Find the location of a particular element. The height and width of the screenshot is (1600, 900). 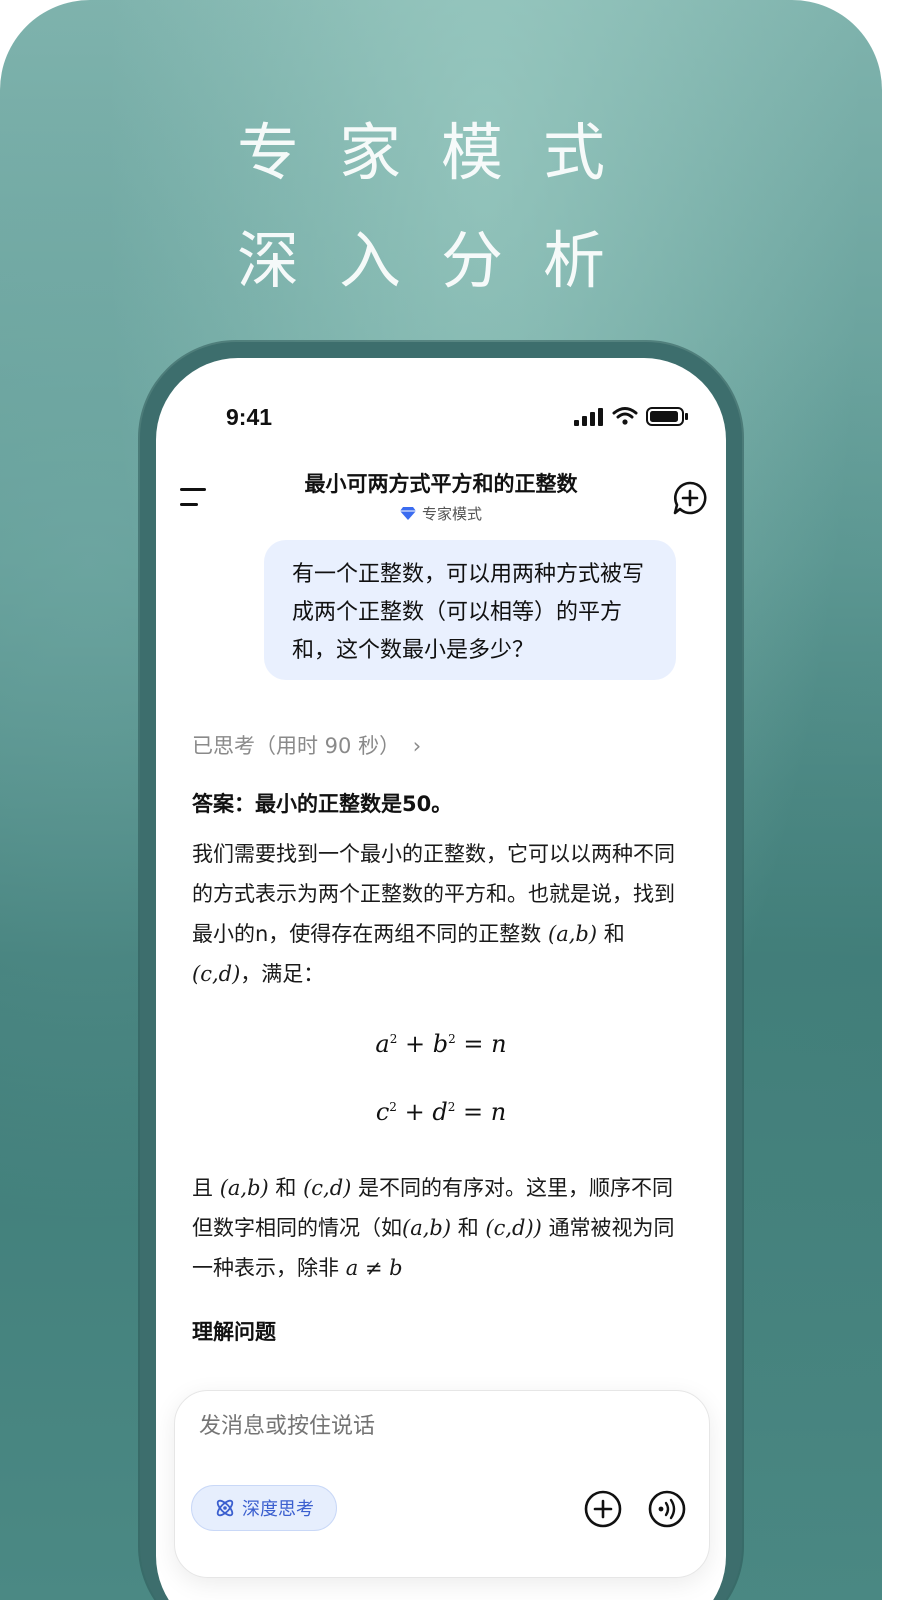

thinking-label: 已思考（用时 90 秒） is located at coordinates (296, 746).